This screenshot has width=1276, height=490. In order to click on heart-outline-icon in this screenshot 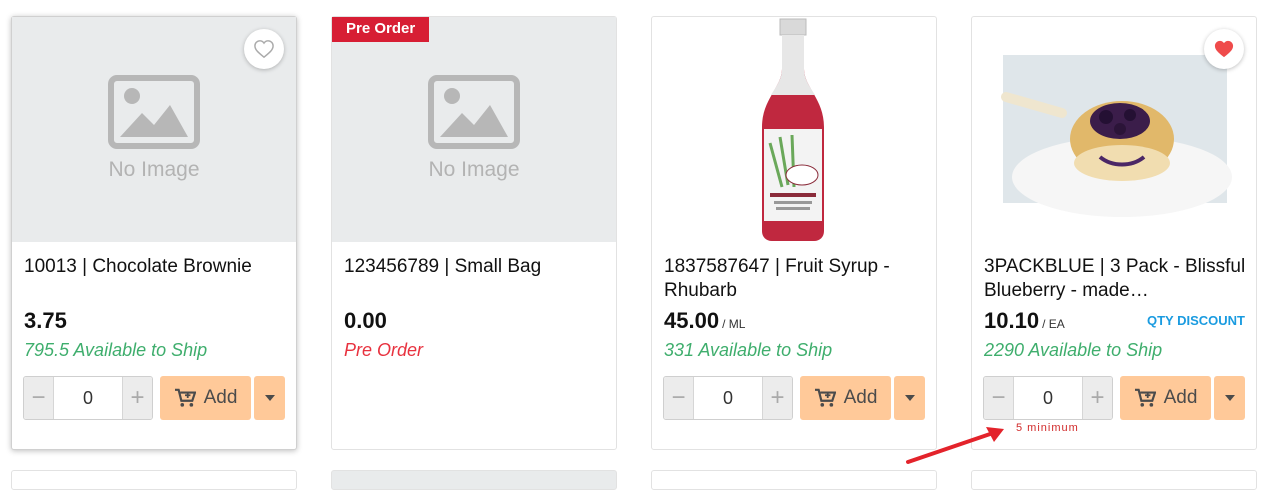, I will do `click(264, 49)`.